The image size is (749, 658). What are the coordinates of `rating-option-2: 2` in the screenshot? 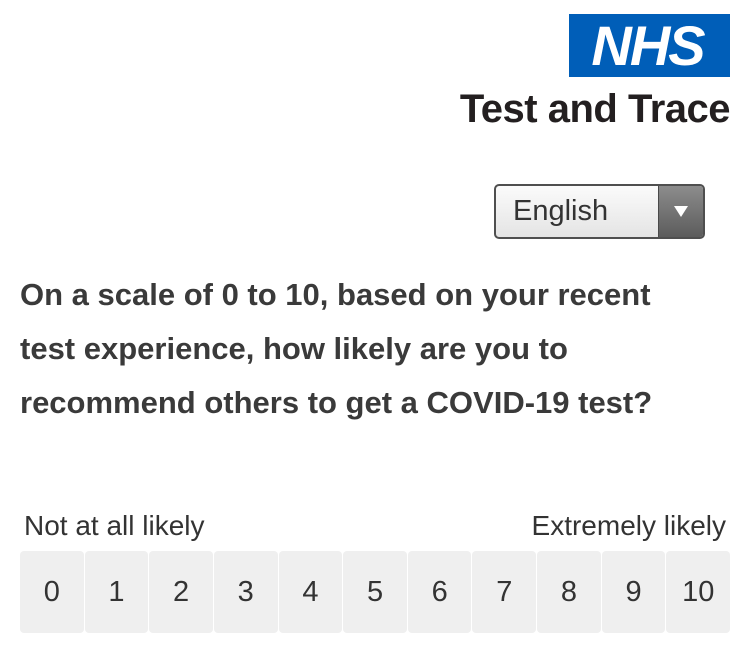 It's located at (181, 592).